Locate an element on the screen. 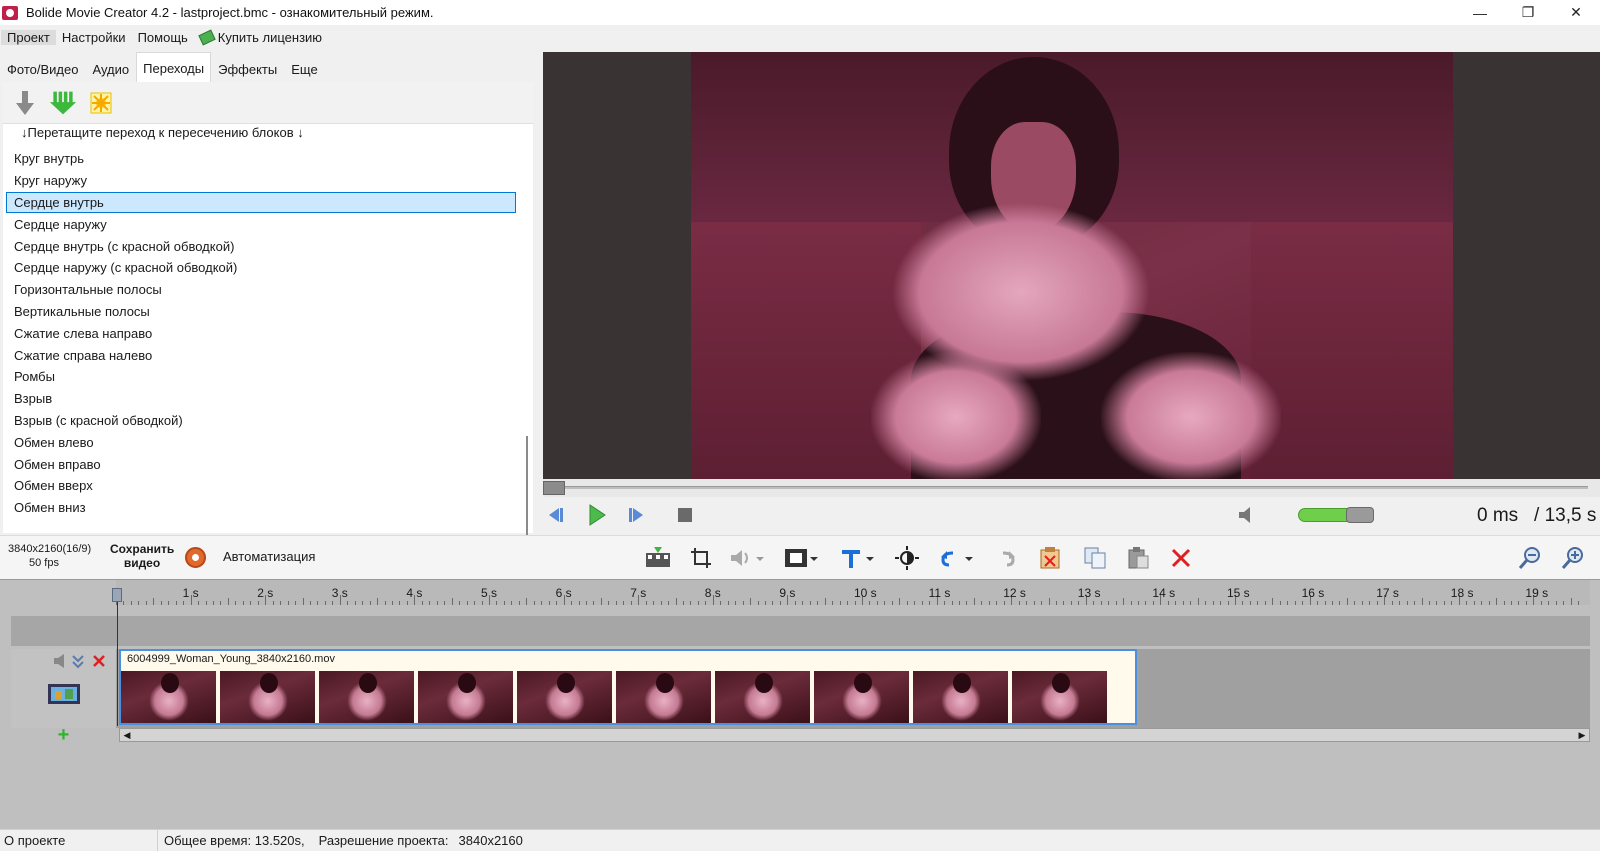  tab-more: Еще is located at coordinates (304, 69).